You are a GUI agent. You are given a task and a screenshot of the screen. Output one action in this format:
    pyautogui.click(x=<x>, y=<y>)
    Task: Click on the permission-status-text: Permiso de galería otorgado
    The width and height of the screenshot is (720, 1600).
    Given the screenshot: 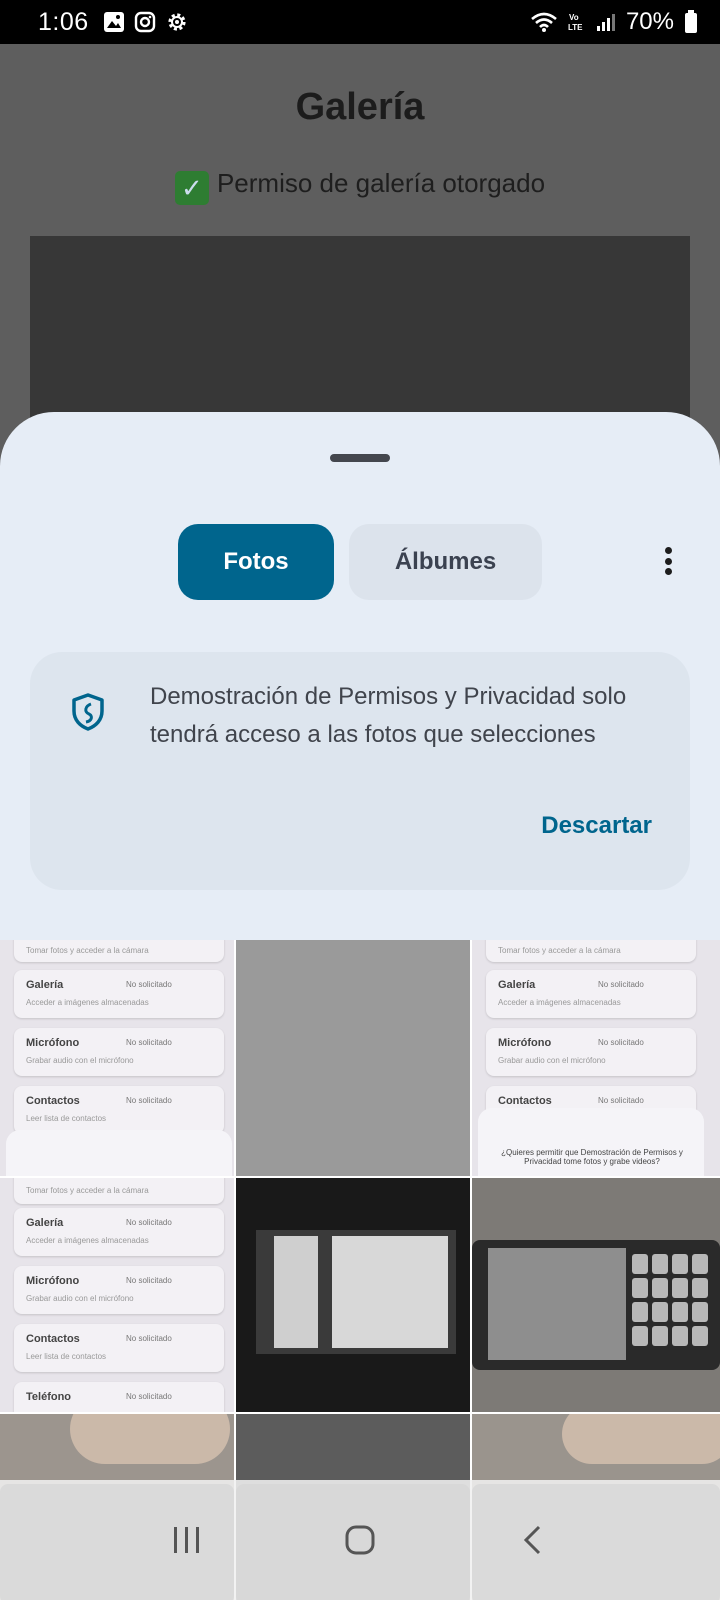 What is the action you would take?
    pyautogui.click(x=381, y=183)
    